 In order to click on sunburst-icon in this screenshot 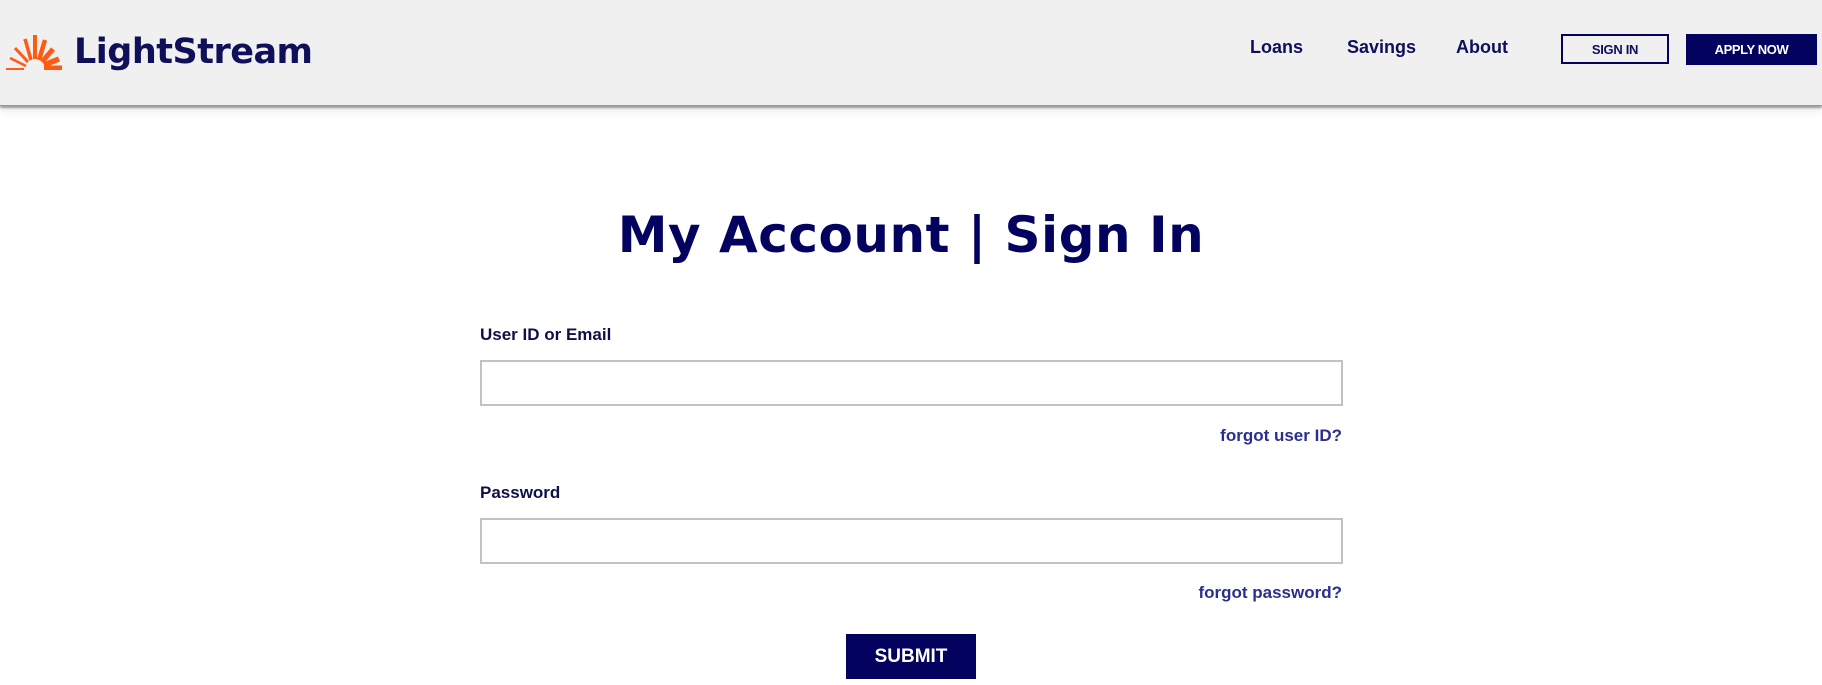, I will do `click(33, 52)`.